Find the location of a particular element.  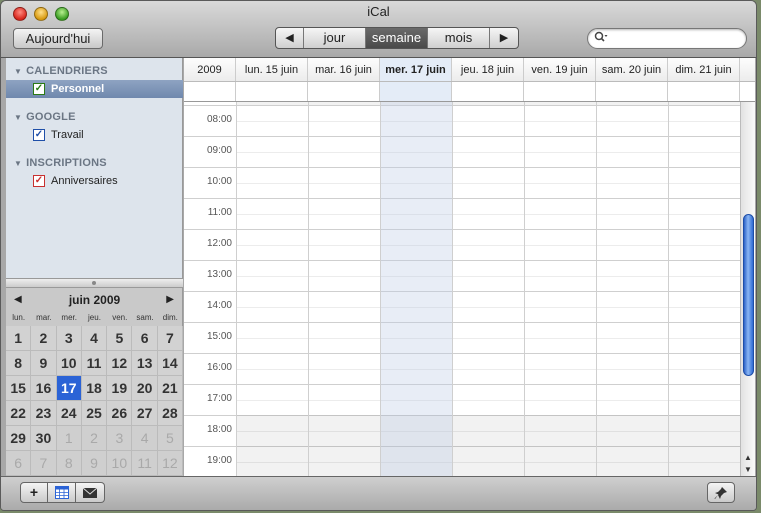

mini-day-cell: 28 is located at coordinates (170, 413).